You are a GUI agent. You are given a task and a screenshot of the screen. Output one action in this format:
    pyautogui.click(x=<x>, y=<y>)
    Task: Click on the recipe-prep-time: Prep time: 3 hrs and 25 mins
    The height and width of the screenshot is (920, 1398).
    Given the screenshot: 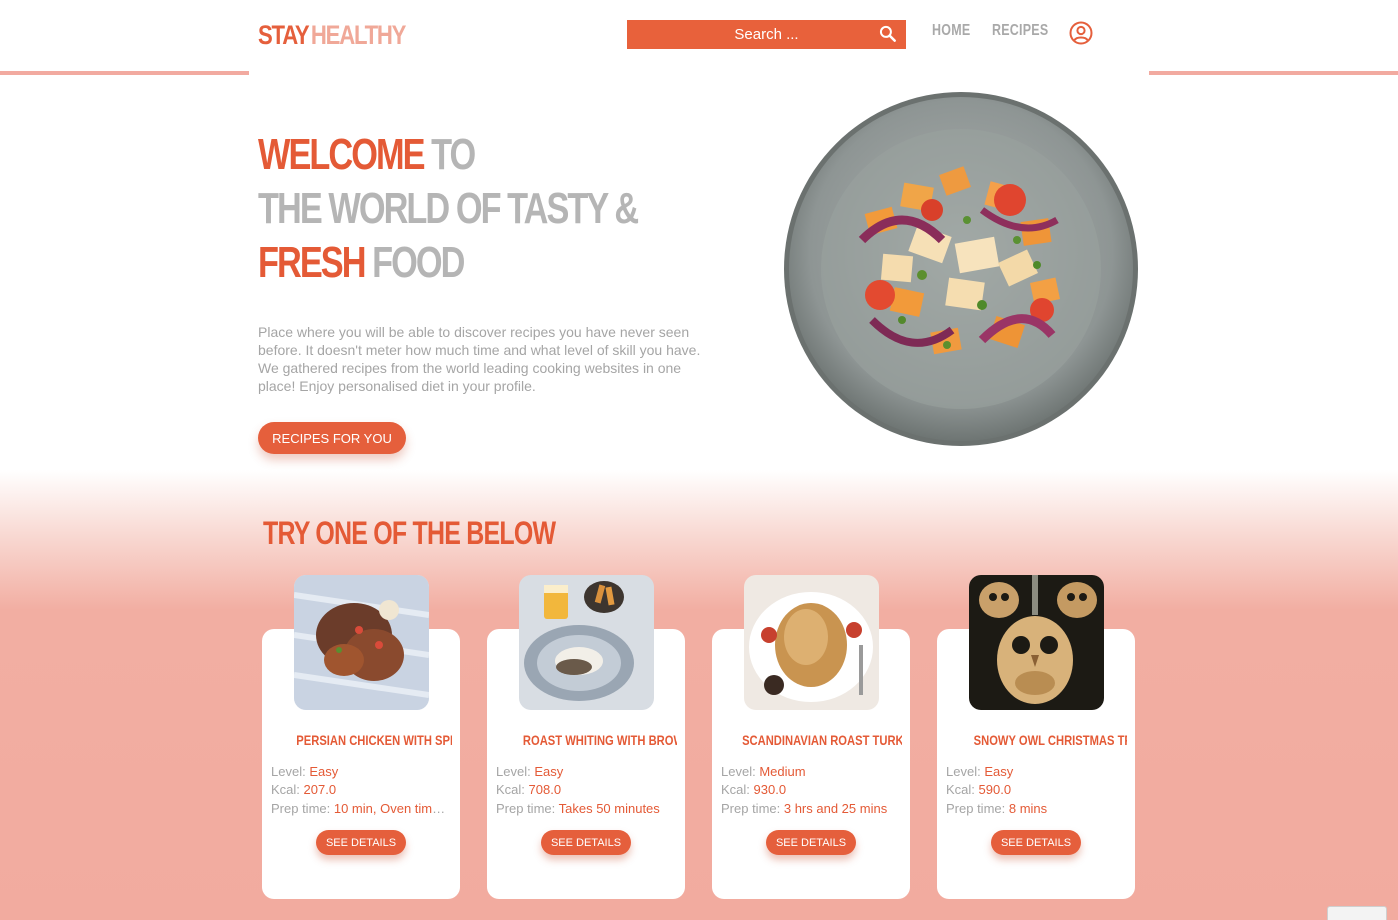 What is the action you would take?
    pyautogui.click(x=804, y=808)
    